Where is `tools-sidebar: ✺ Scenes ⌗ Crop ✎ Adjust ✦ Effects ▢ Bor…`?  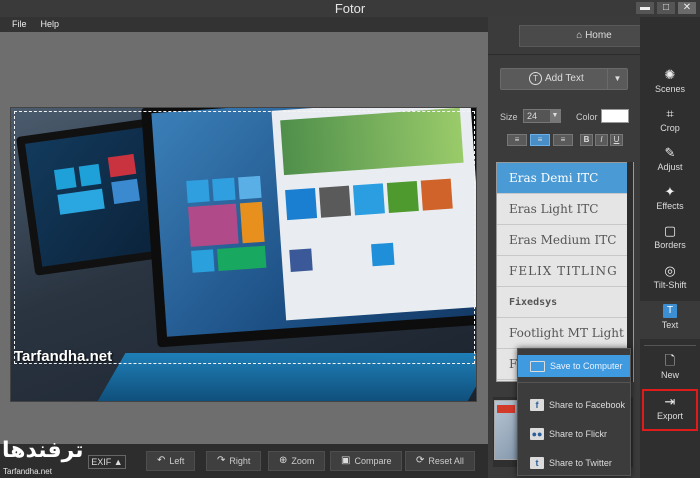
tools-sidebar: ✺ Scenes ⌗ Crop ✎ Adjust ✦ Effects ▢ Bor… is located at coordinates (670, 247).